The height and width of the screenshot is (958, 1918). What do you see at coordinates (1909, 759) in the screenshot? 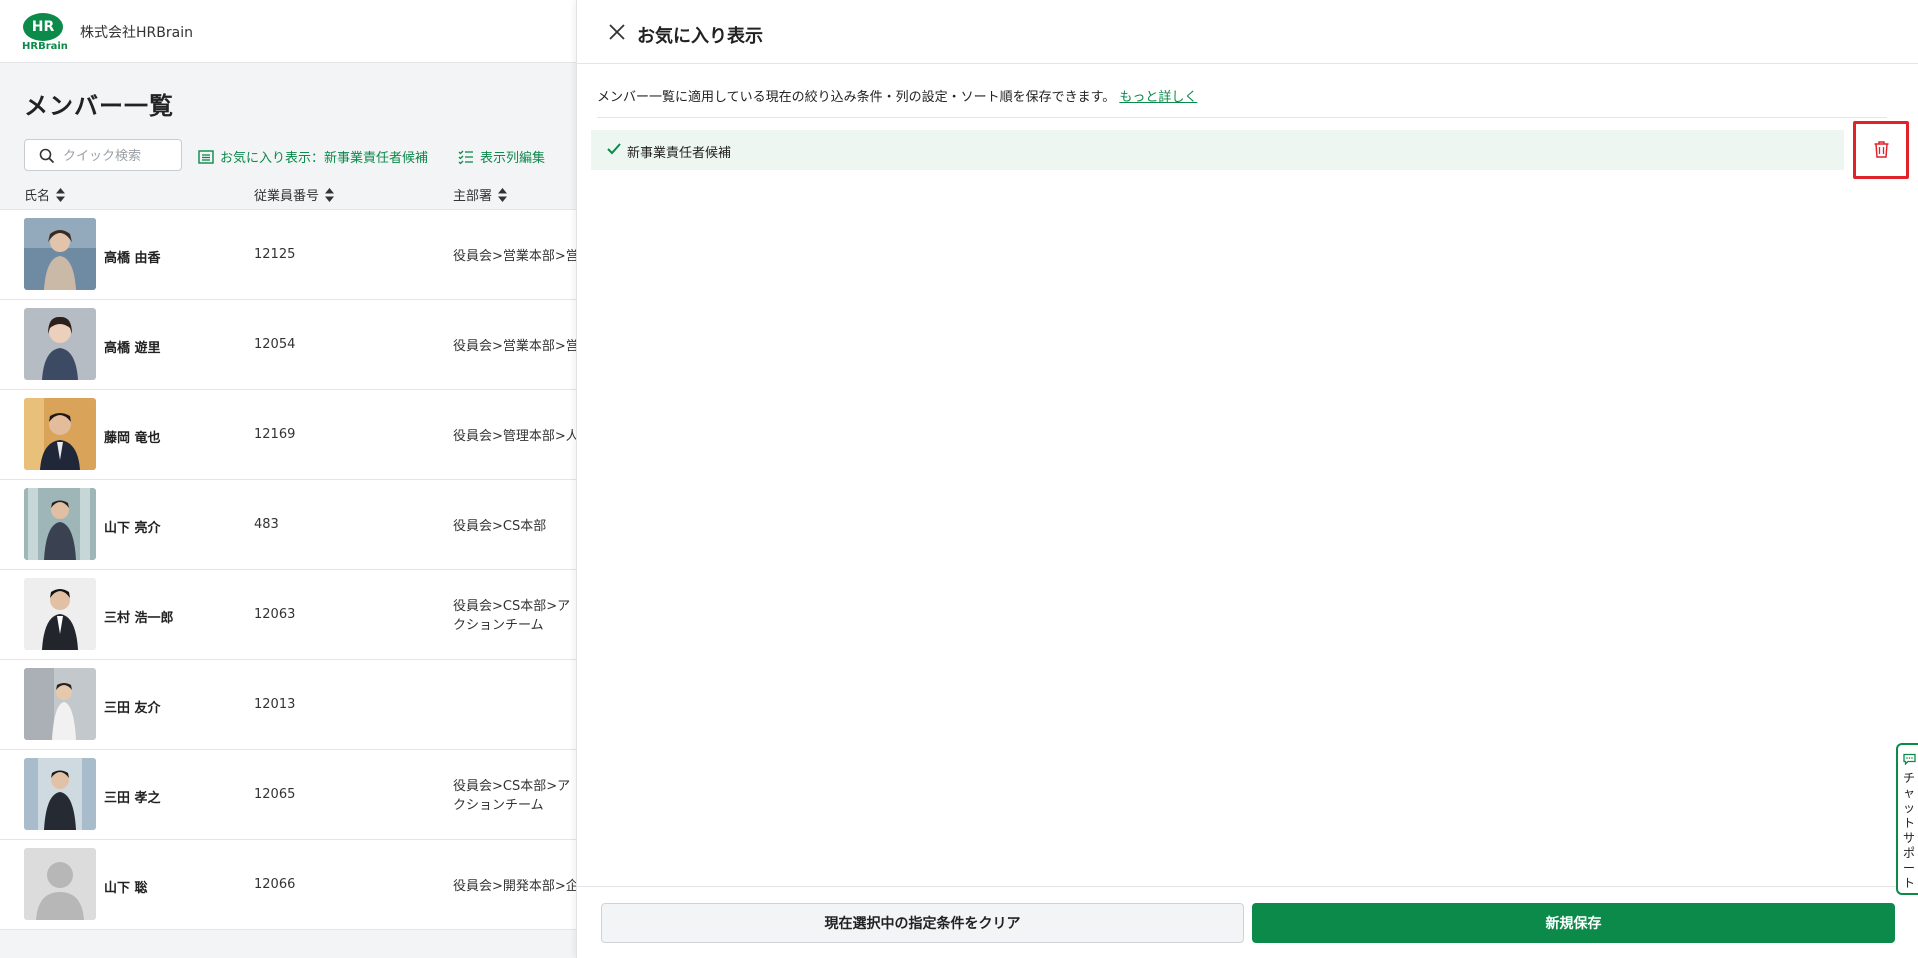
I see `chat-bubble-icon` at bounding box center [1909, 759].